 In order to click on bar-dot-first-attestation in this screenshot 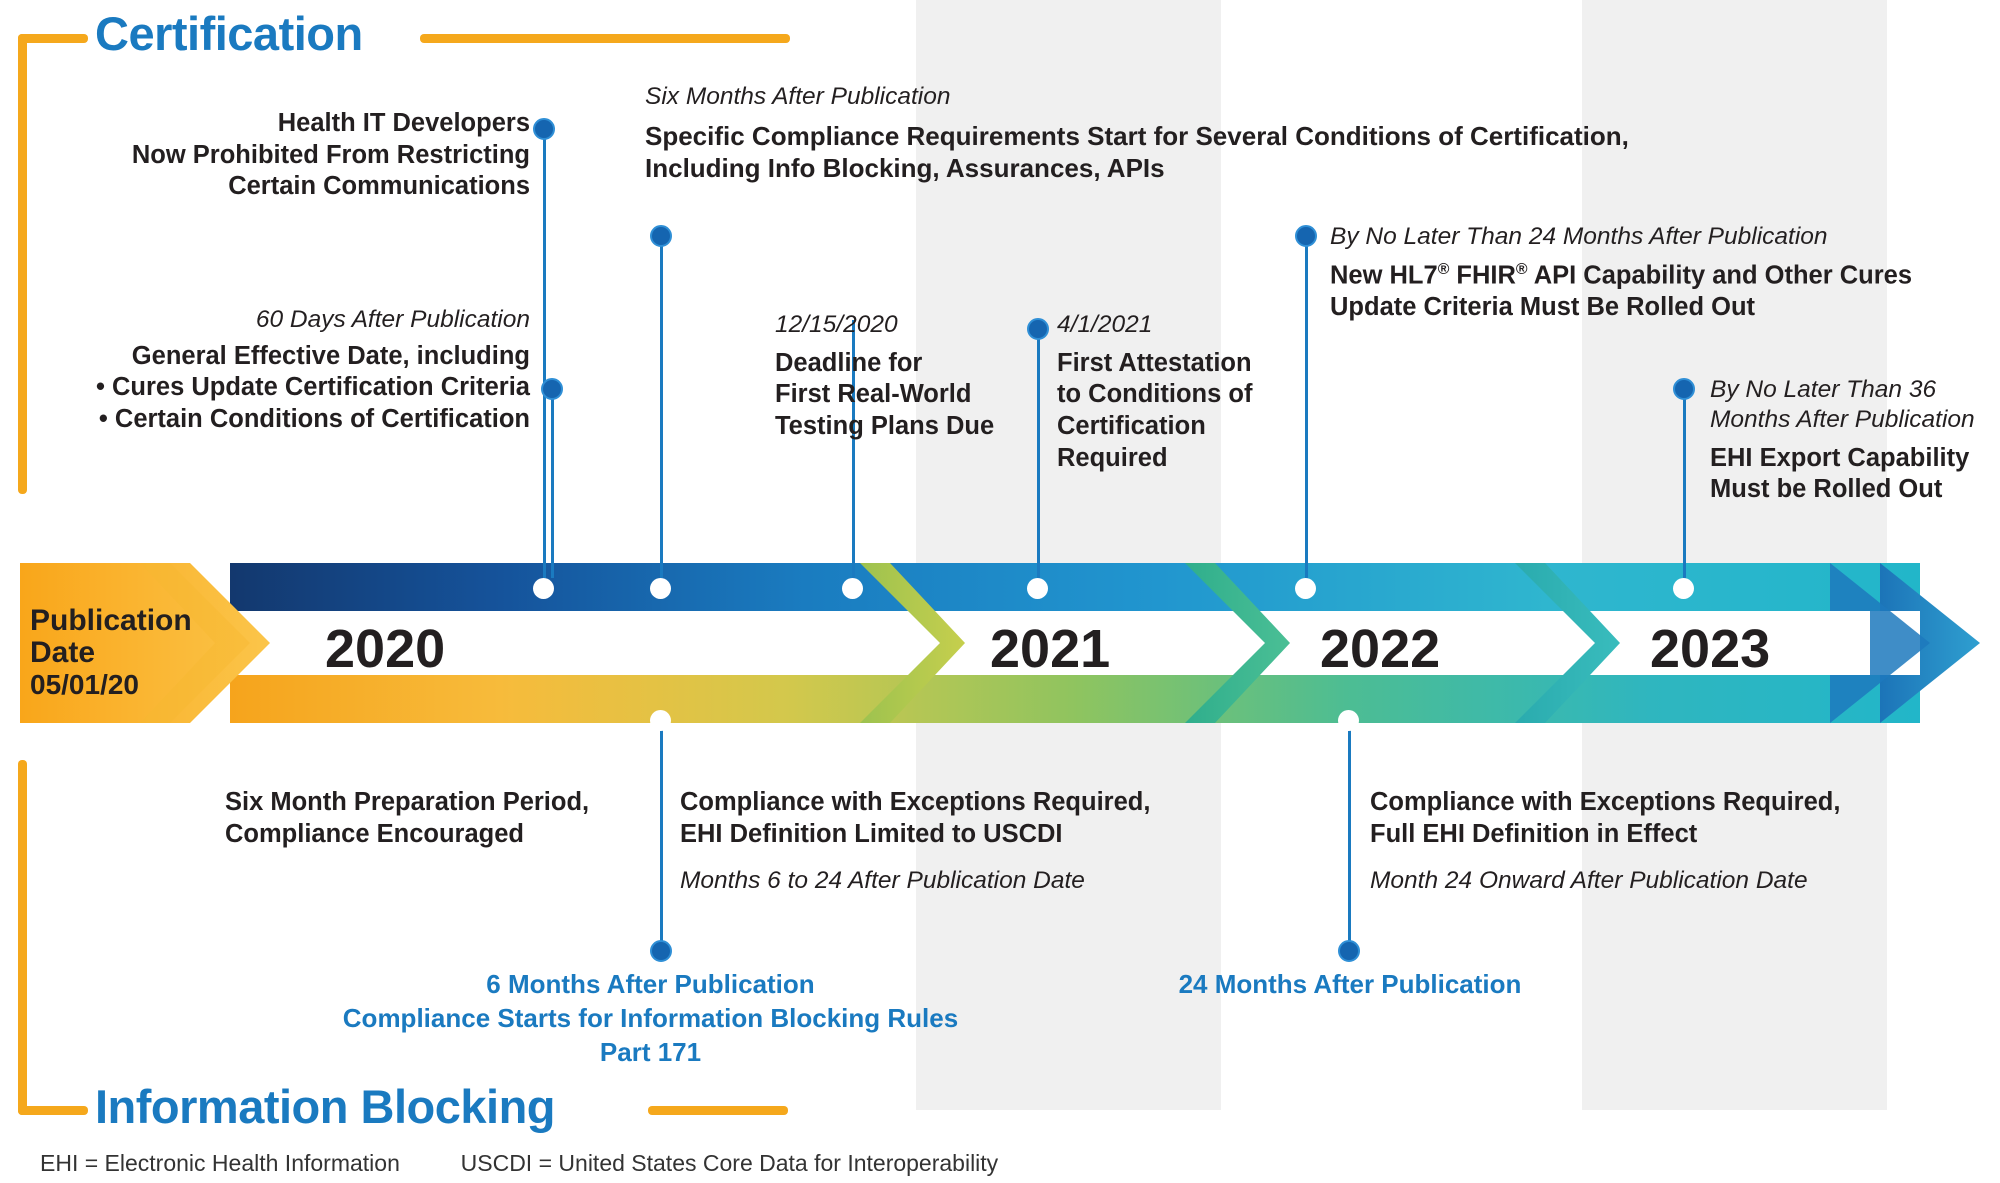, I will do `click(1037, 588)`.